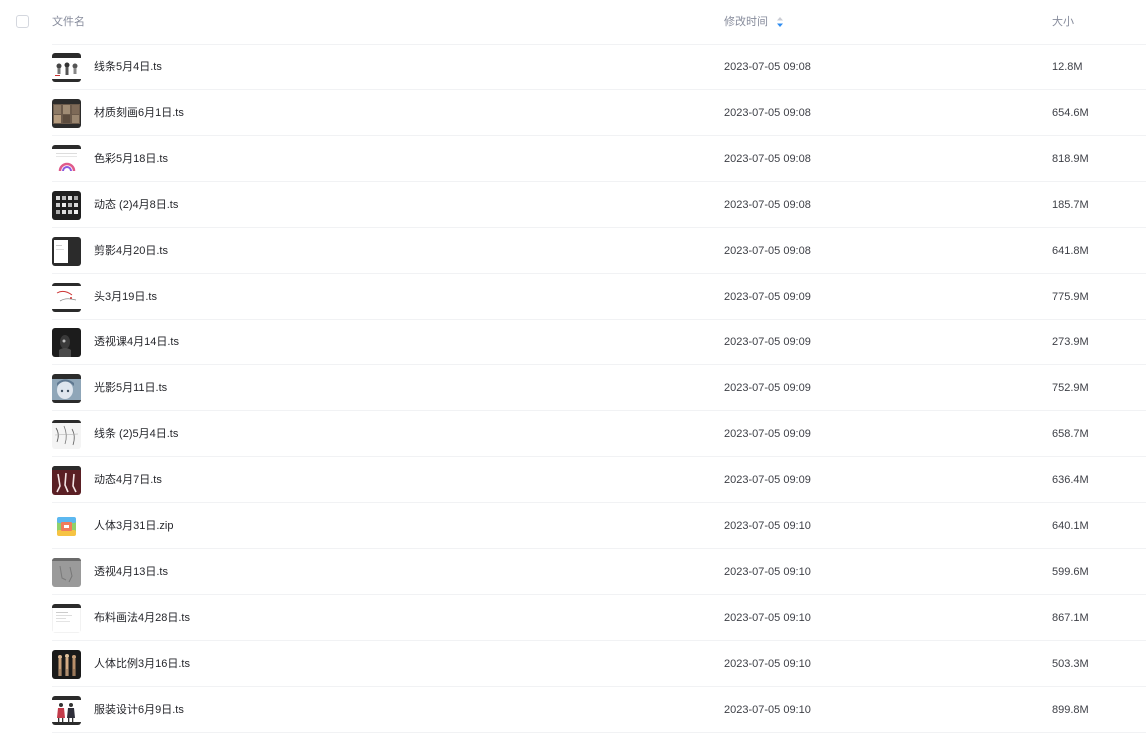  Describe the element at coordinates (1070, 526) in the screenshot. I see `file-size: 640.1M` at that location.